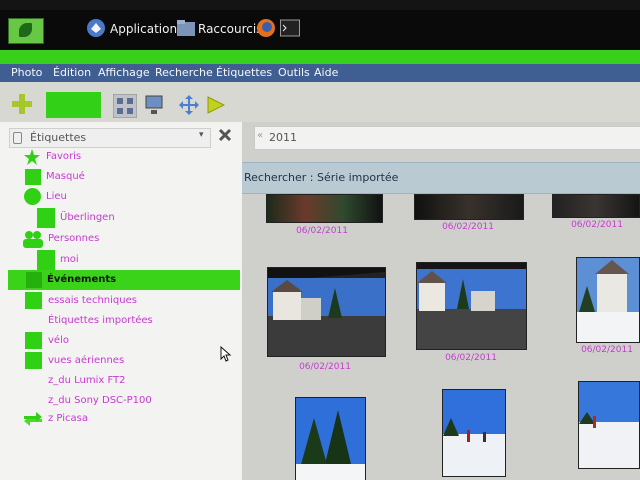 The width and height of the screenshot is (640, 480). What do you see at coordinates (65, 176) in the screenshot?
I see `tree-item-label: Masqué` at bounding box center [65, 176].